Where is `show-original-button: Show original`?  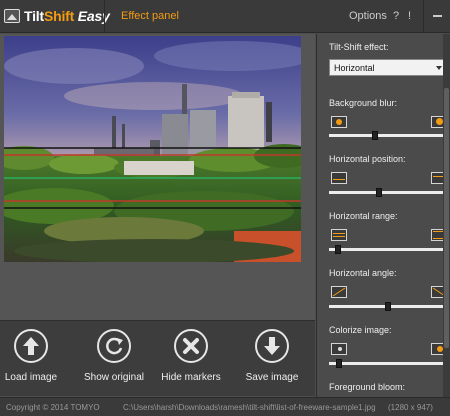 show-original-button: Show original is located at coordinates (114, 360).